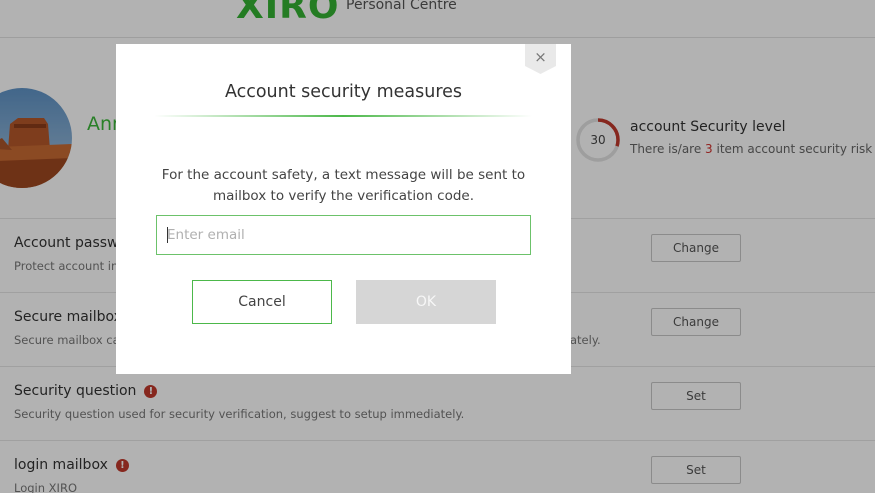  What do you see at coordinates (262, 302) in the screenshot?
I see `cancel-button: Cancel` at bounding box center [262, 302].